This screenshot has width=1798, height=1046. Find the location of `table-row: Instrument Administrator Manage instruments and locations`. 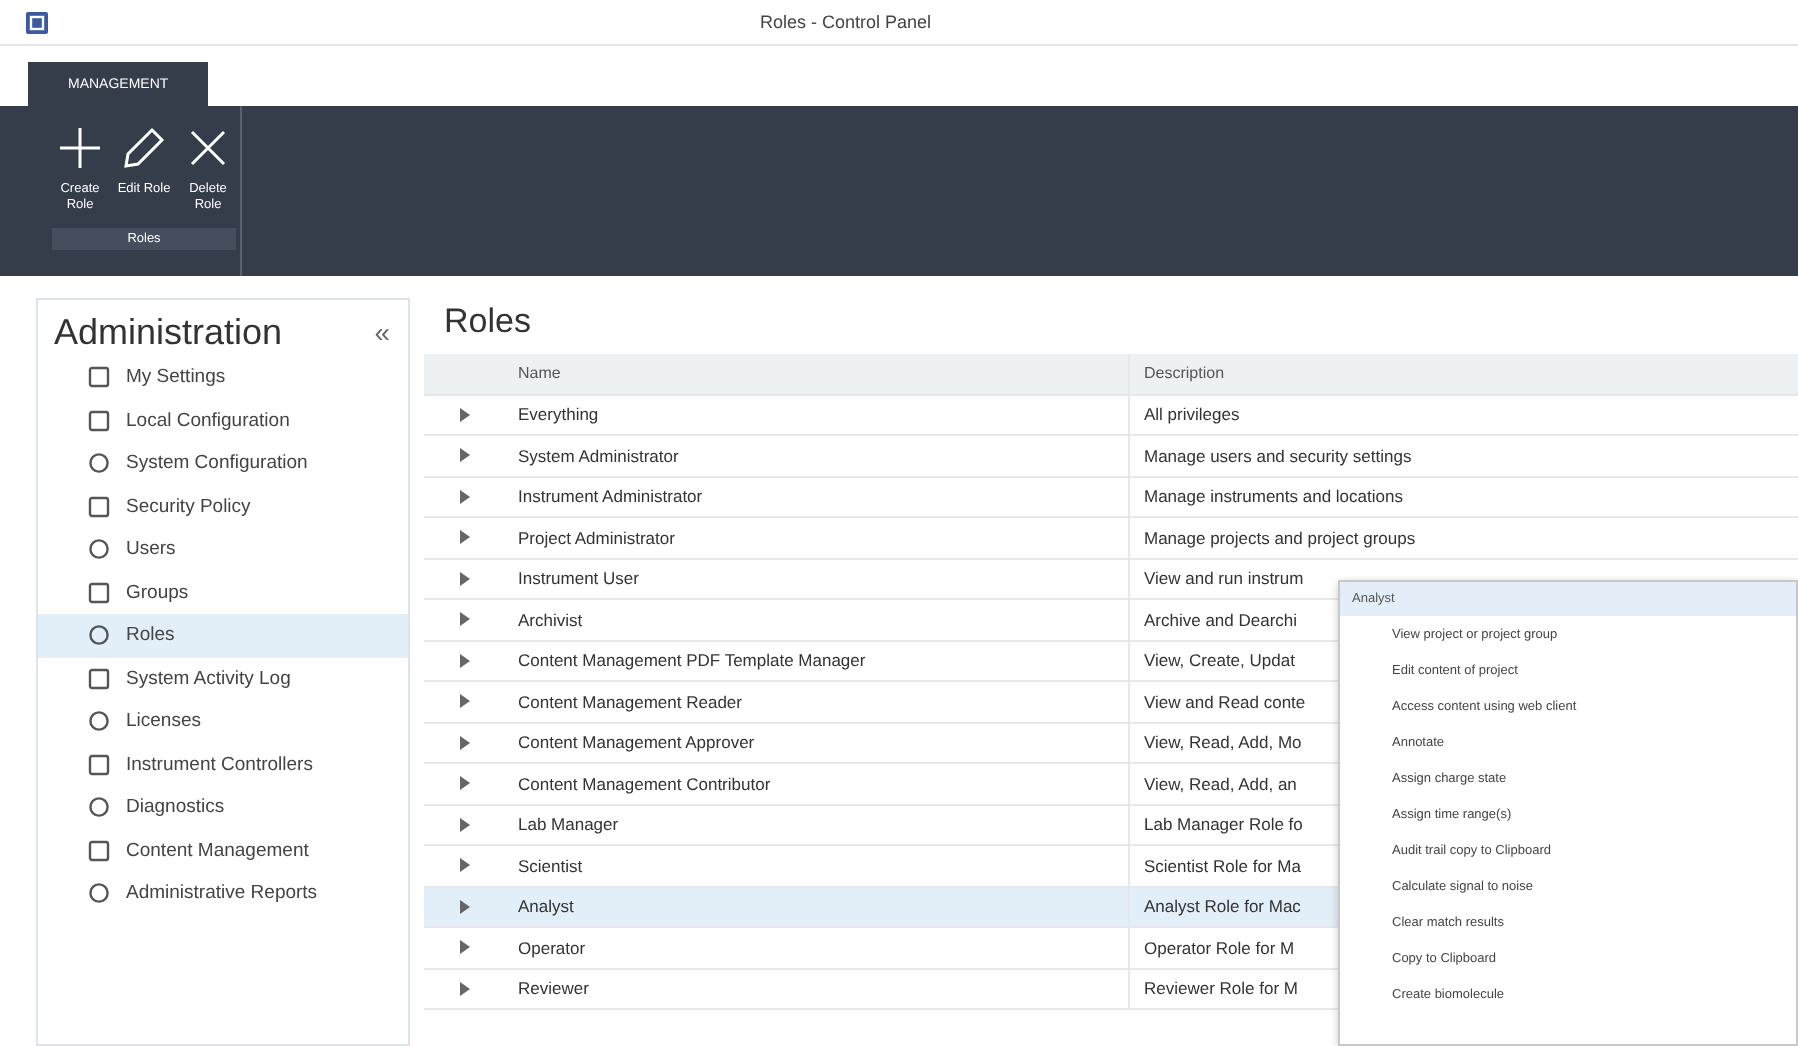

table-row: Instrument Administrator Manage instruments and locations is located at coordinates (1111, 497).